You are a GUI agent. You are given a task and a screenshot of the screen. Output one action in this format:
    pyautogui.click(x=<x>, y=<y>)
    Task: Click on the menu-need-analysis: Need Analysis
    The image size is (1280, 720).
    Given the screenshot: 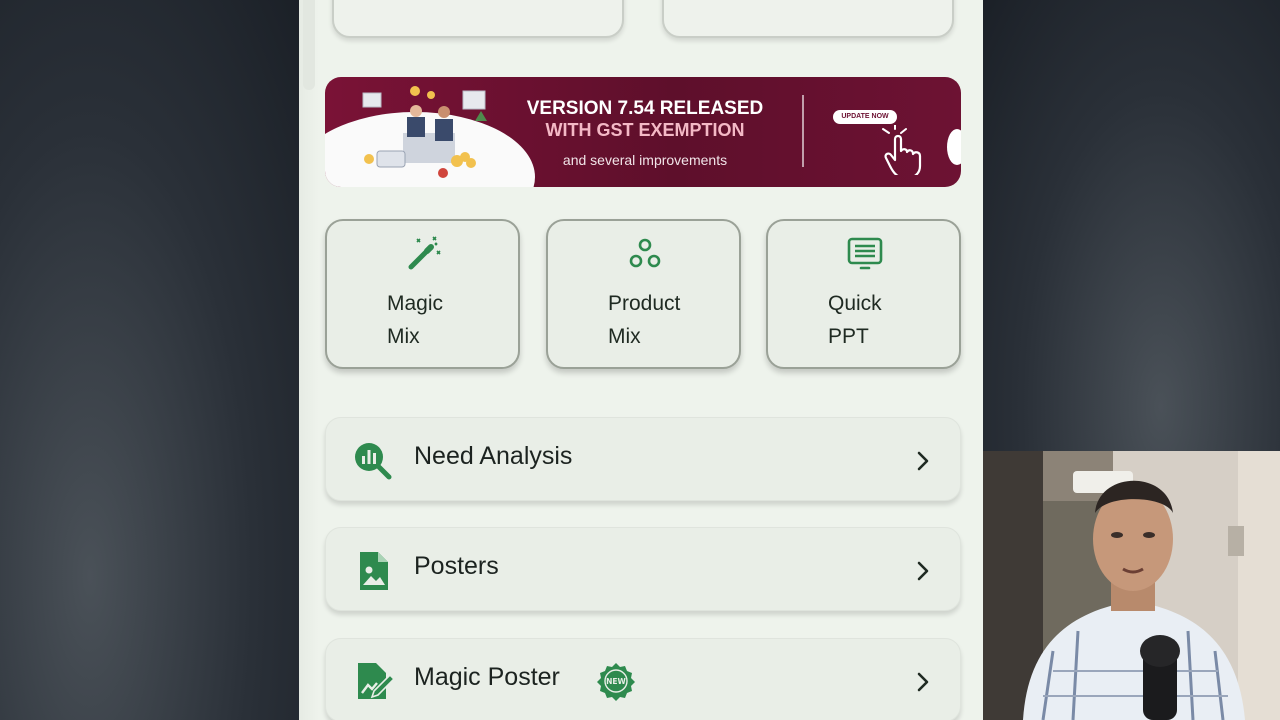 What is the action you would take?
    pyautogui.click(x=643, y=459)
    